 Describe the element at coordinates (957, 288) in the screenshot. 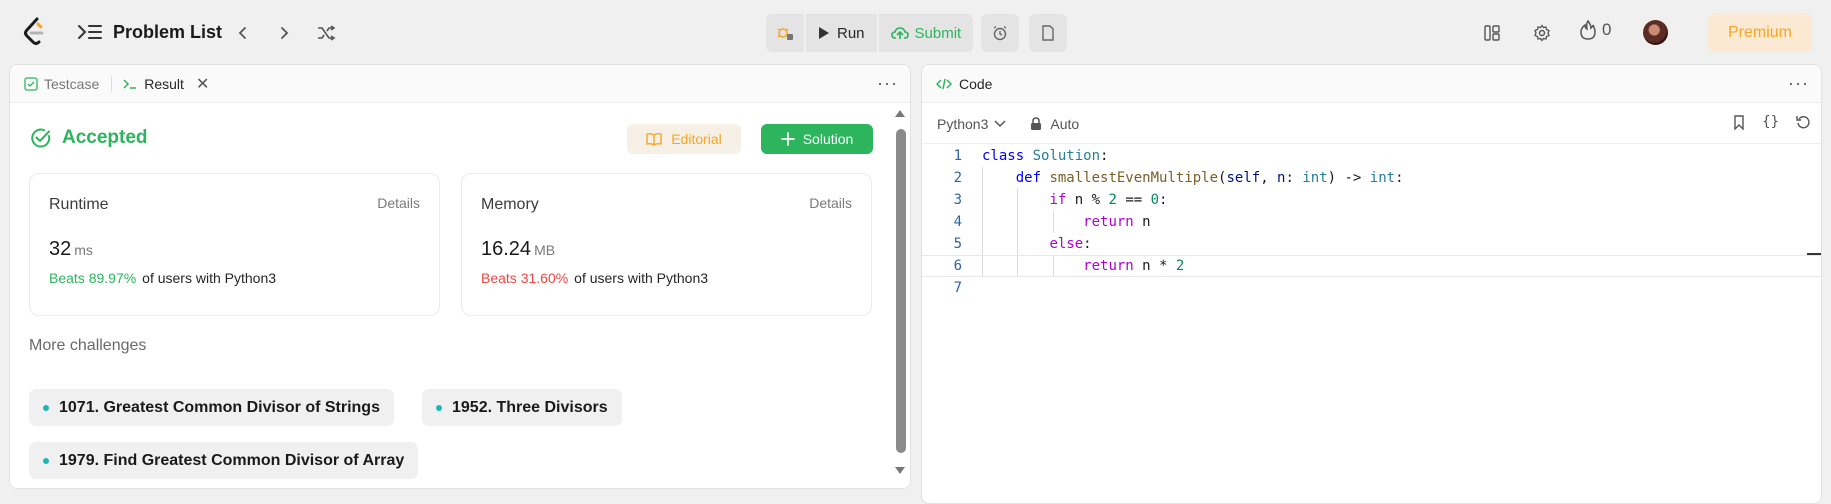

I see `line-number: 7` at that location.